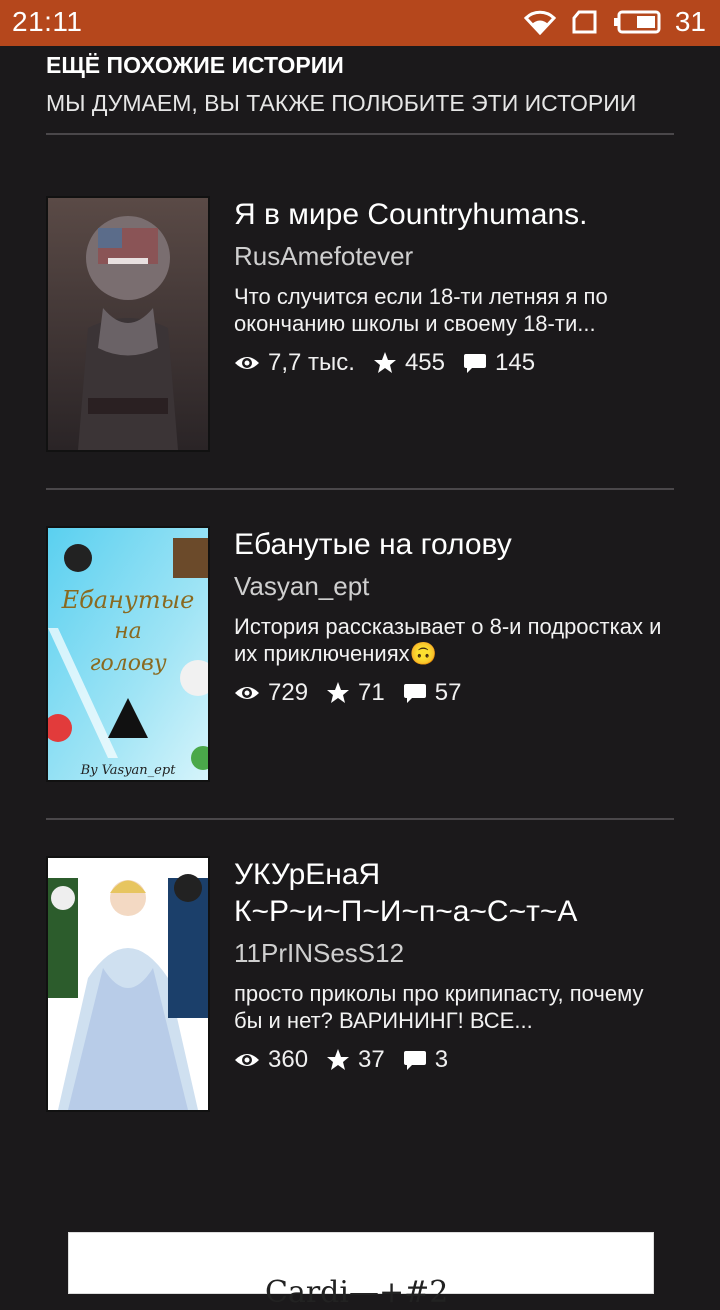  I want to click on votes-stat: 71, so click(355, 693).